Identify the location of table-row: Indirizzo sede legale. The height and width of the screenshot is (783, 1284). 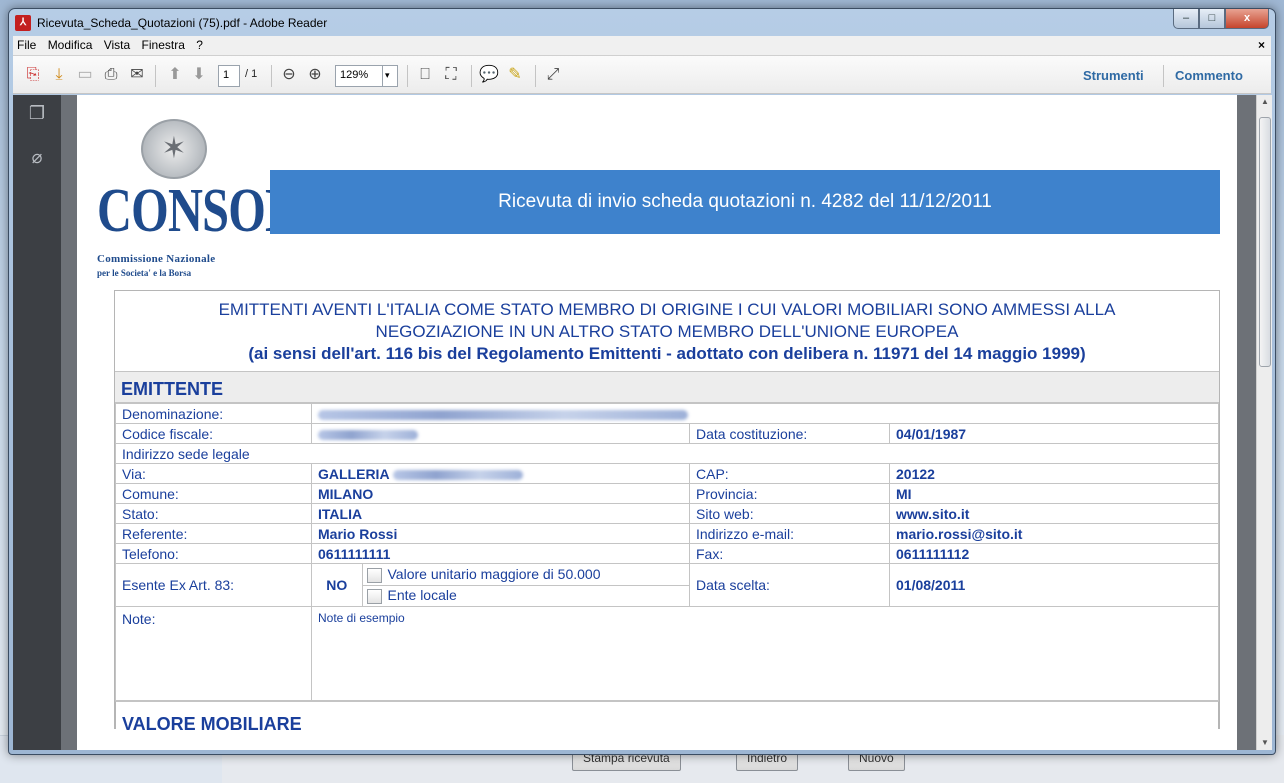
(667, 453).